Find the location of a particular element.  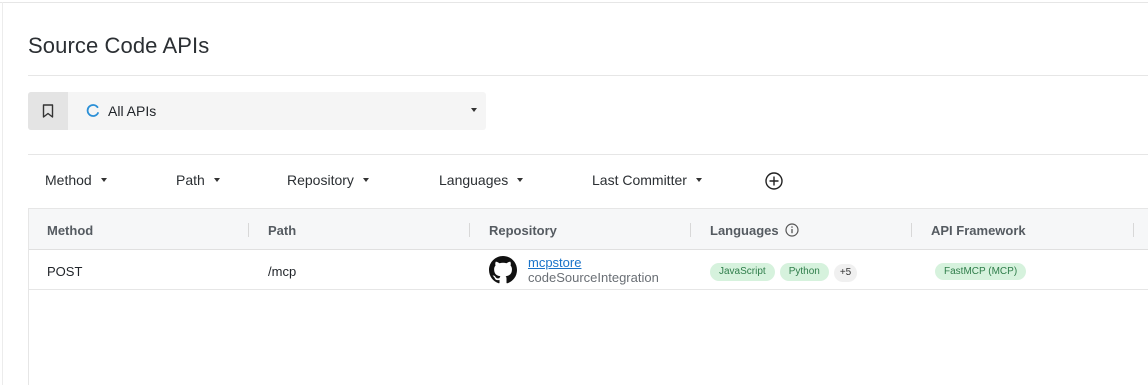

column-header-method: Method is located at coordinates (70, 230).